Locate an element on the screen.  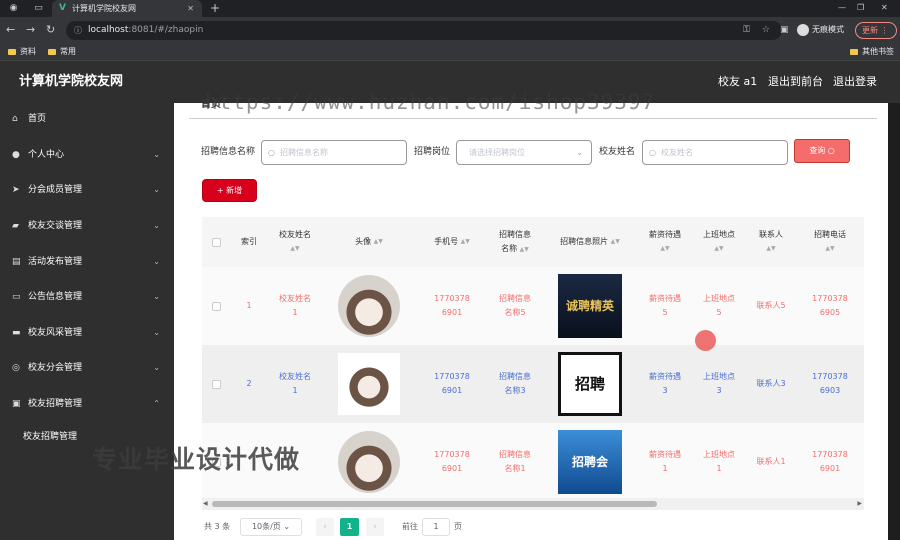
cell-phone: 1770378 6901 is located at coordinates (452, 306).